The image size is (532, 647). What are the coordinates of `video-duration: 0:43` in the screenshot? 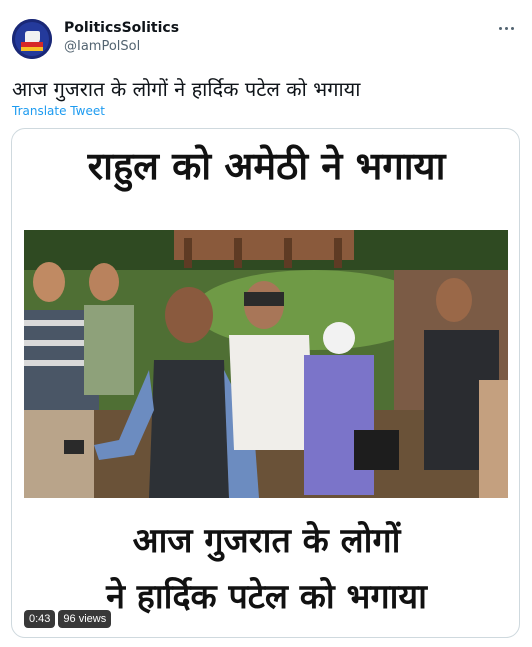 It's located at (40, 619).